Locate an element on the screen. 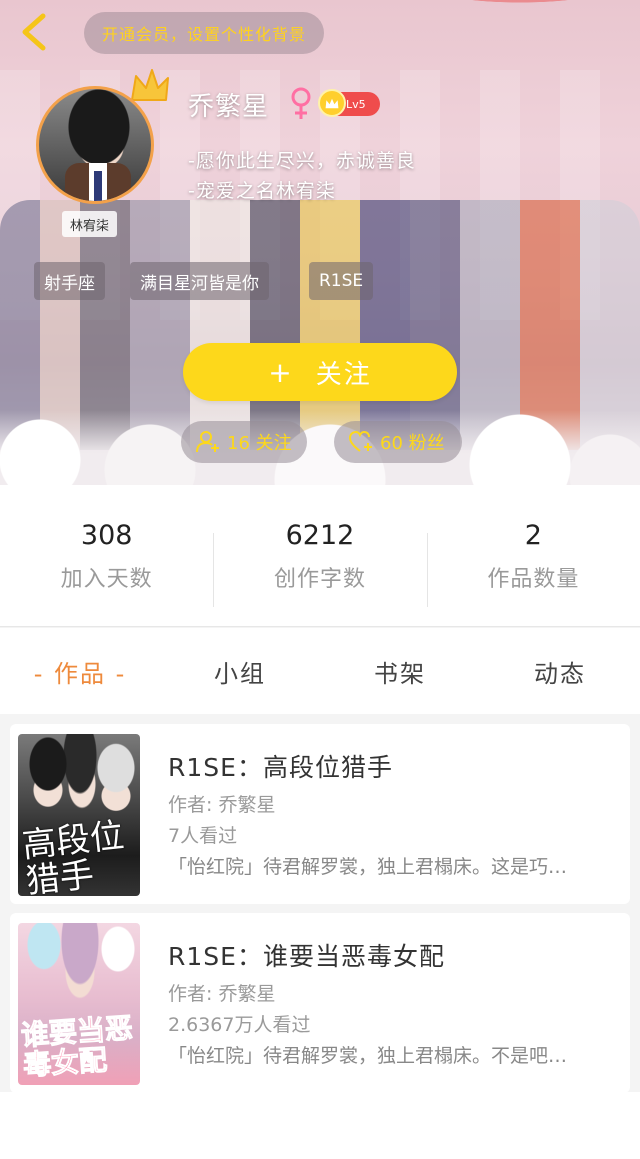 Image resolution: width=640 pixels, height=1159 pixels. following-count-label: 16 关注 is located at coordinates (259, 443).